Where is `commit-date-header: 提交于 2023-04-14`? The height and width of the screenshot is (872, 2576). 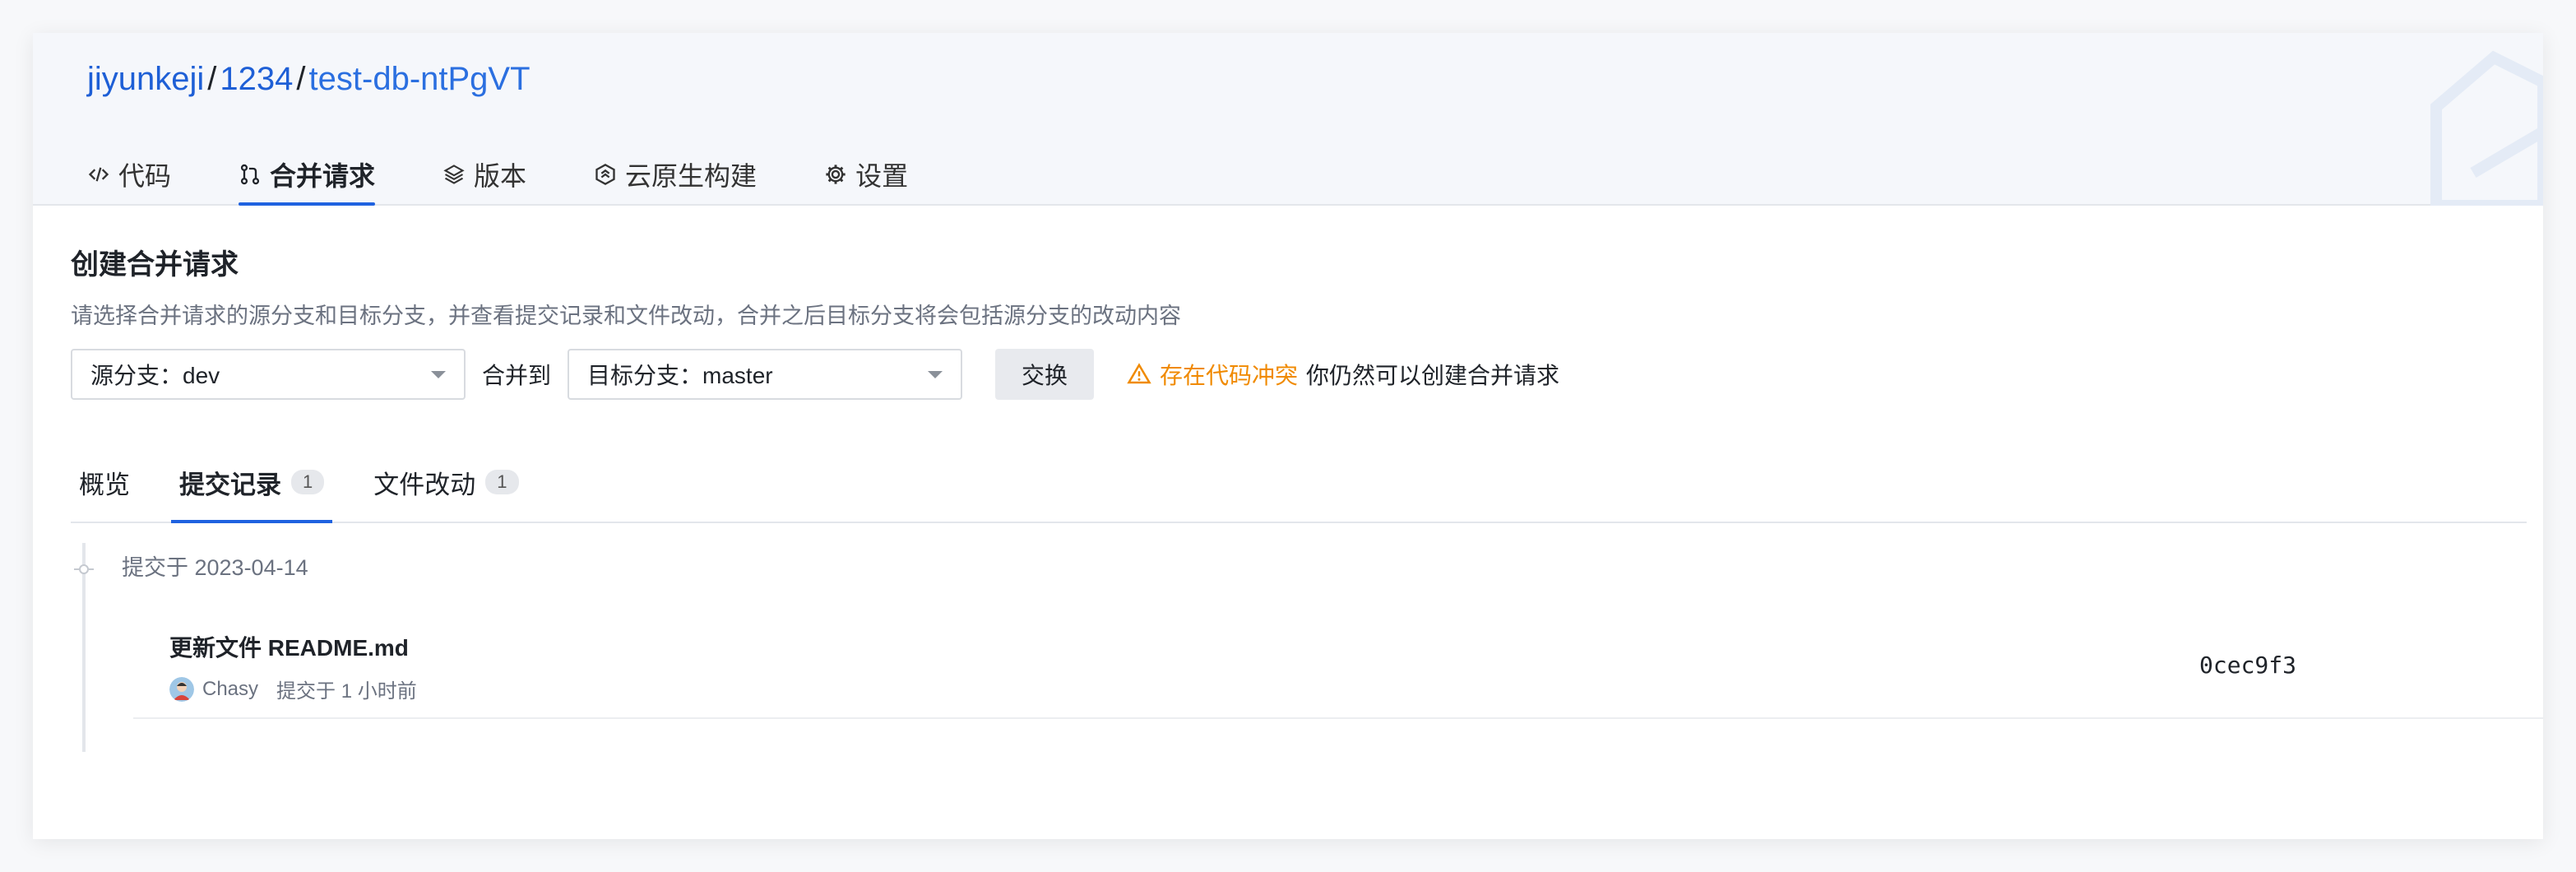
commit-date-header: 提交于 2023-04-14 is located at coordinates (215, 567).